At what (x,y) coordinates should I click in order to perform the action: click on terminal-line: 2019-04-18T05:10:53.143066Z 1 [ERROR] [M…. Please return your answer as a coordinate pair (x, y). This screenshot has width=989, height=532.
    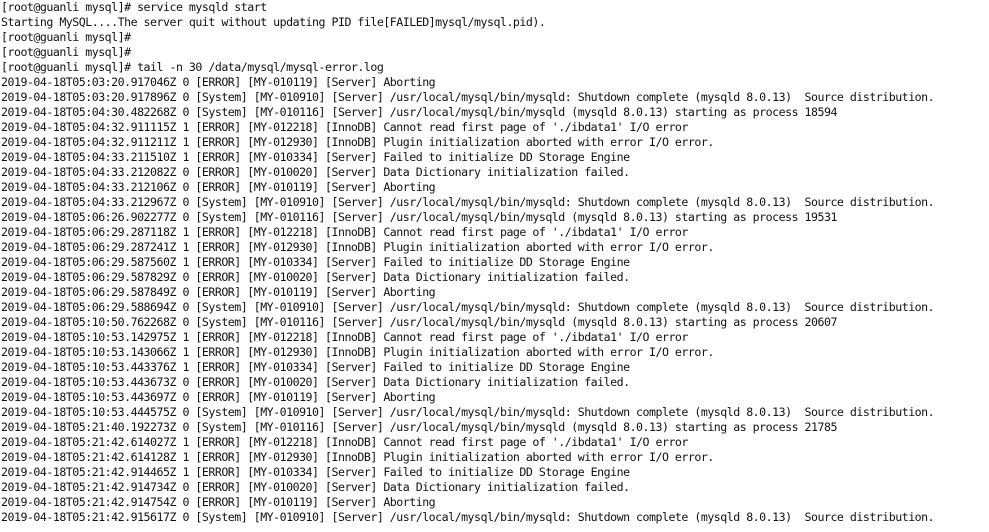
    Looking at the image, I should click on (357, 352).